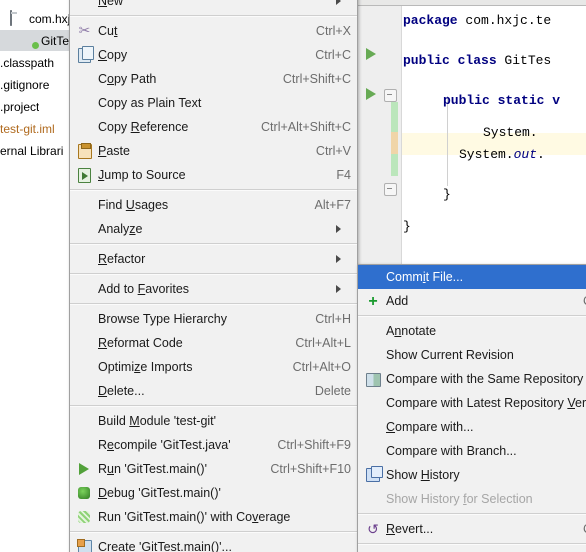 The image size is (586, 552). I want to click on menu-item-analyze: Analyze, so click(213, 229).